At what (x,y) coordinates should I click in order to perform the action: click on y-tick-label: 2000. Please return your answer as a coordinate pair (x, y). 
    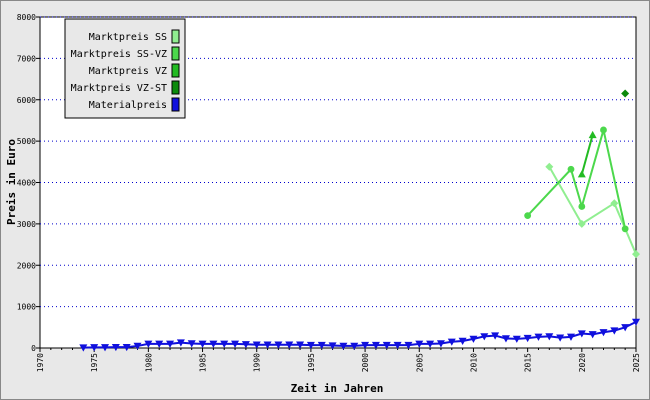
    Looking at the image, I should click on (26, 265).